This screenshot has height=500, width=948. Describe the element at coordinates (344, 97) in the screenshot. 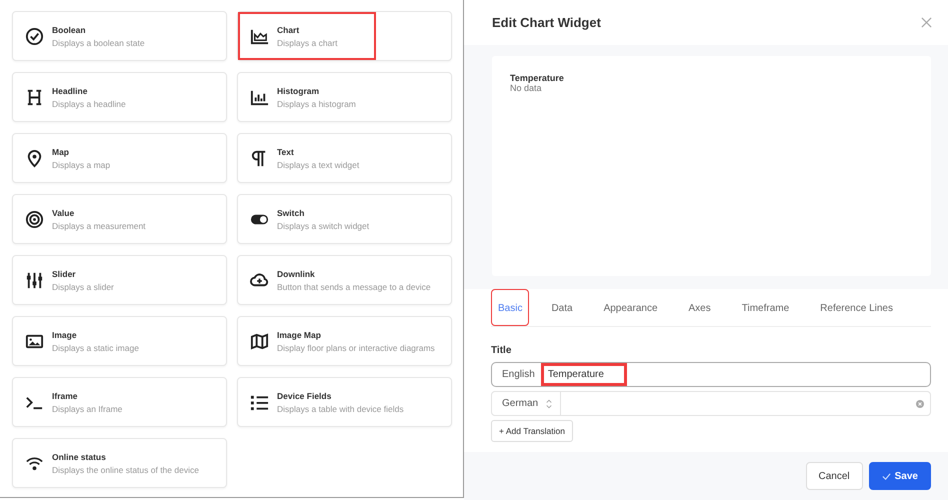

I see `widget-card: Histogram Displays a histogram` at that location.